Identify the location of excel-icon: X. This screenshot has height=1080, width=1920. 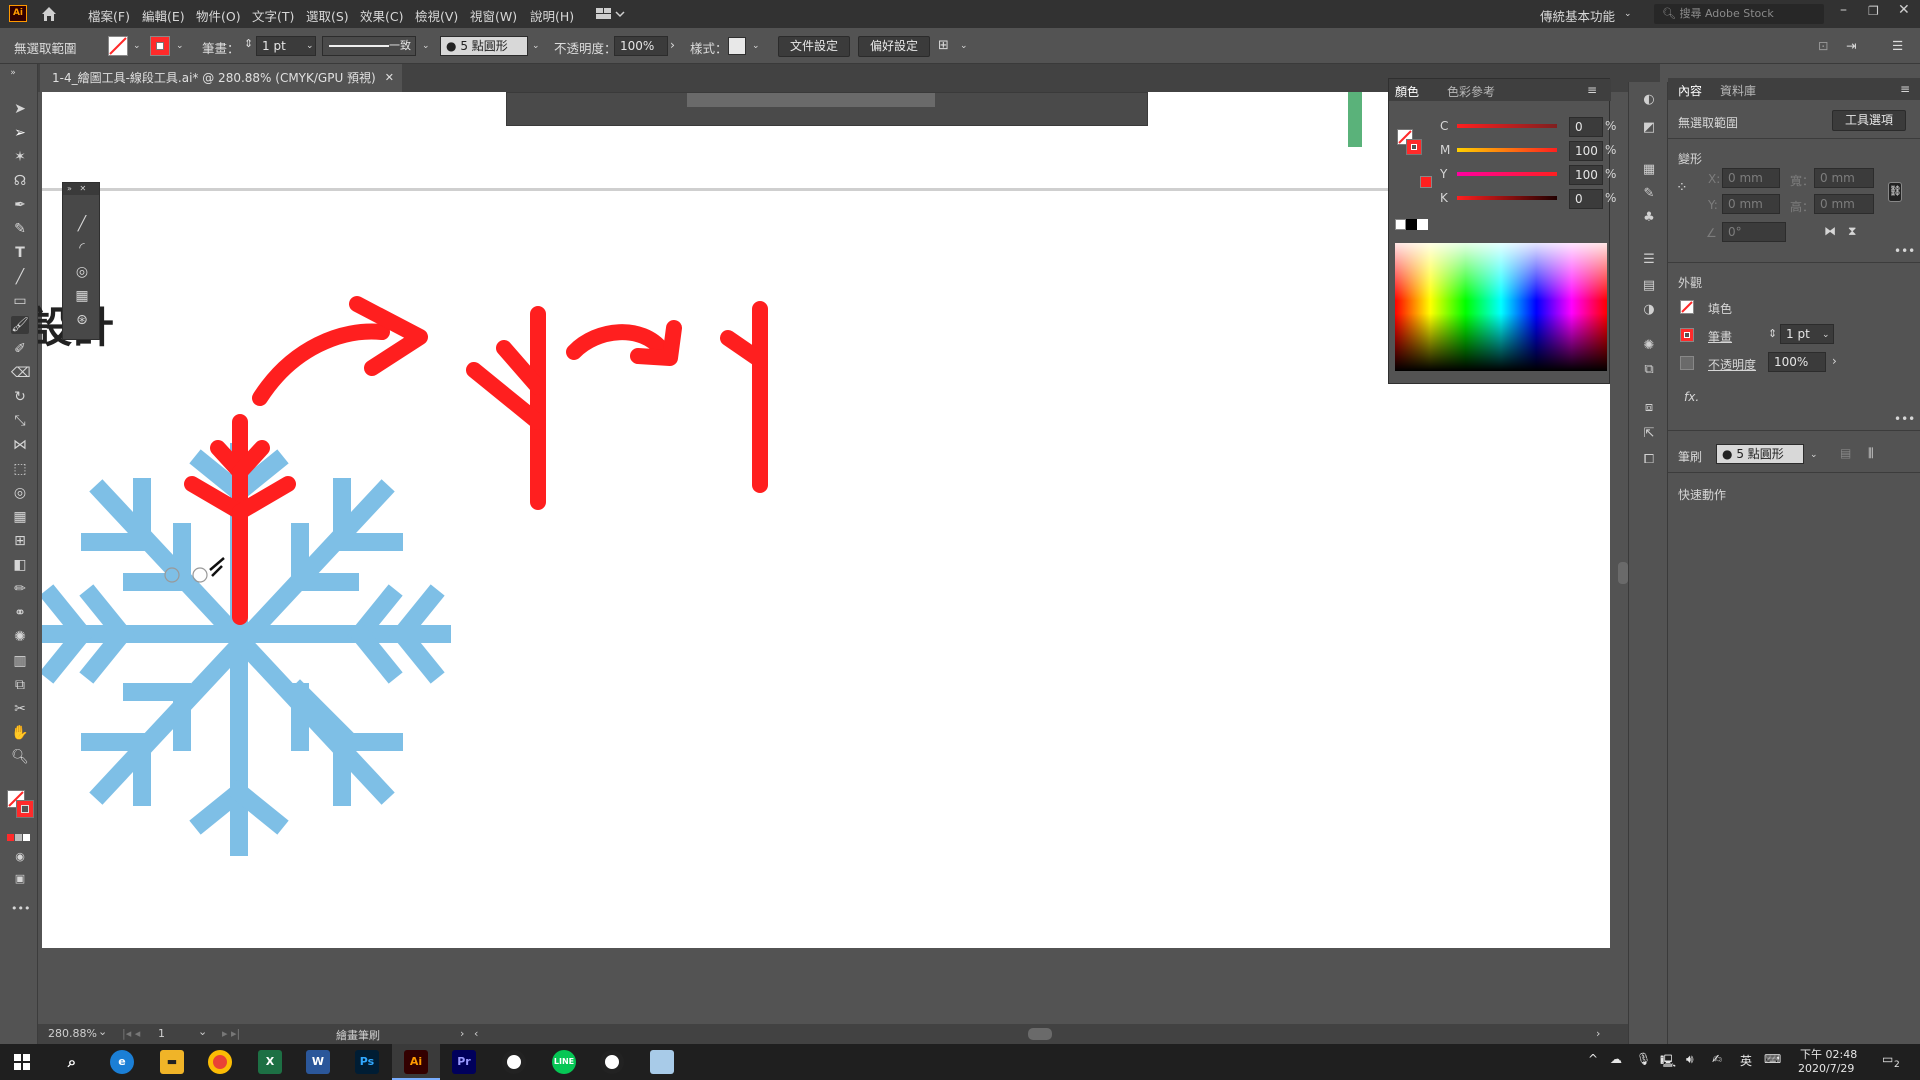
(270, 1062).